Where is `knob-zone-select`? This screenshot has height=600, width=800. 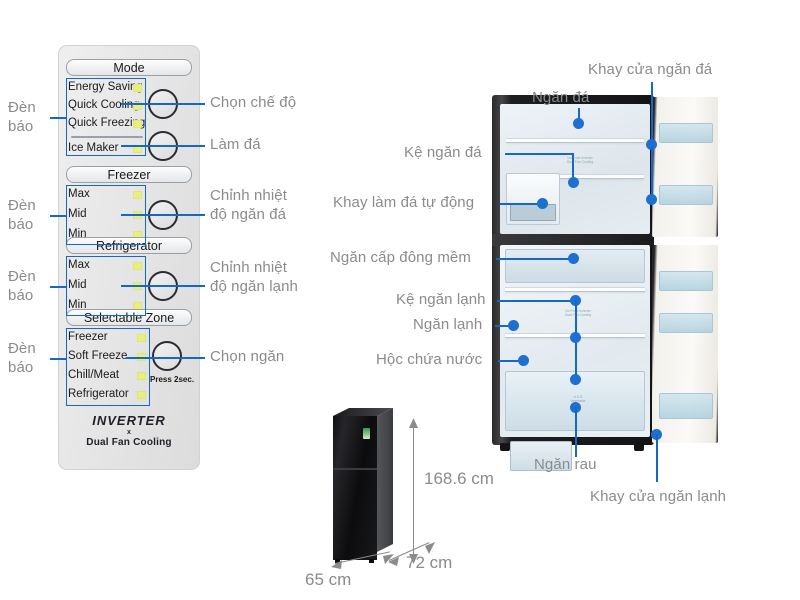 knob-zone-select is located at coordinates (167, 356).